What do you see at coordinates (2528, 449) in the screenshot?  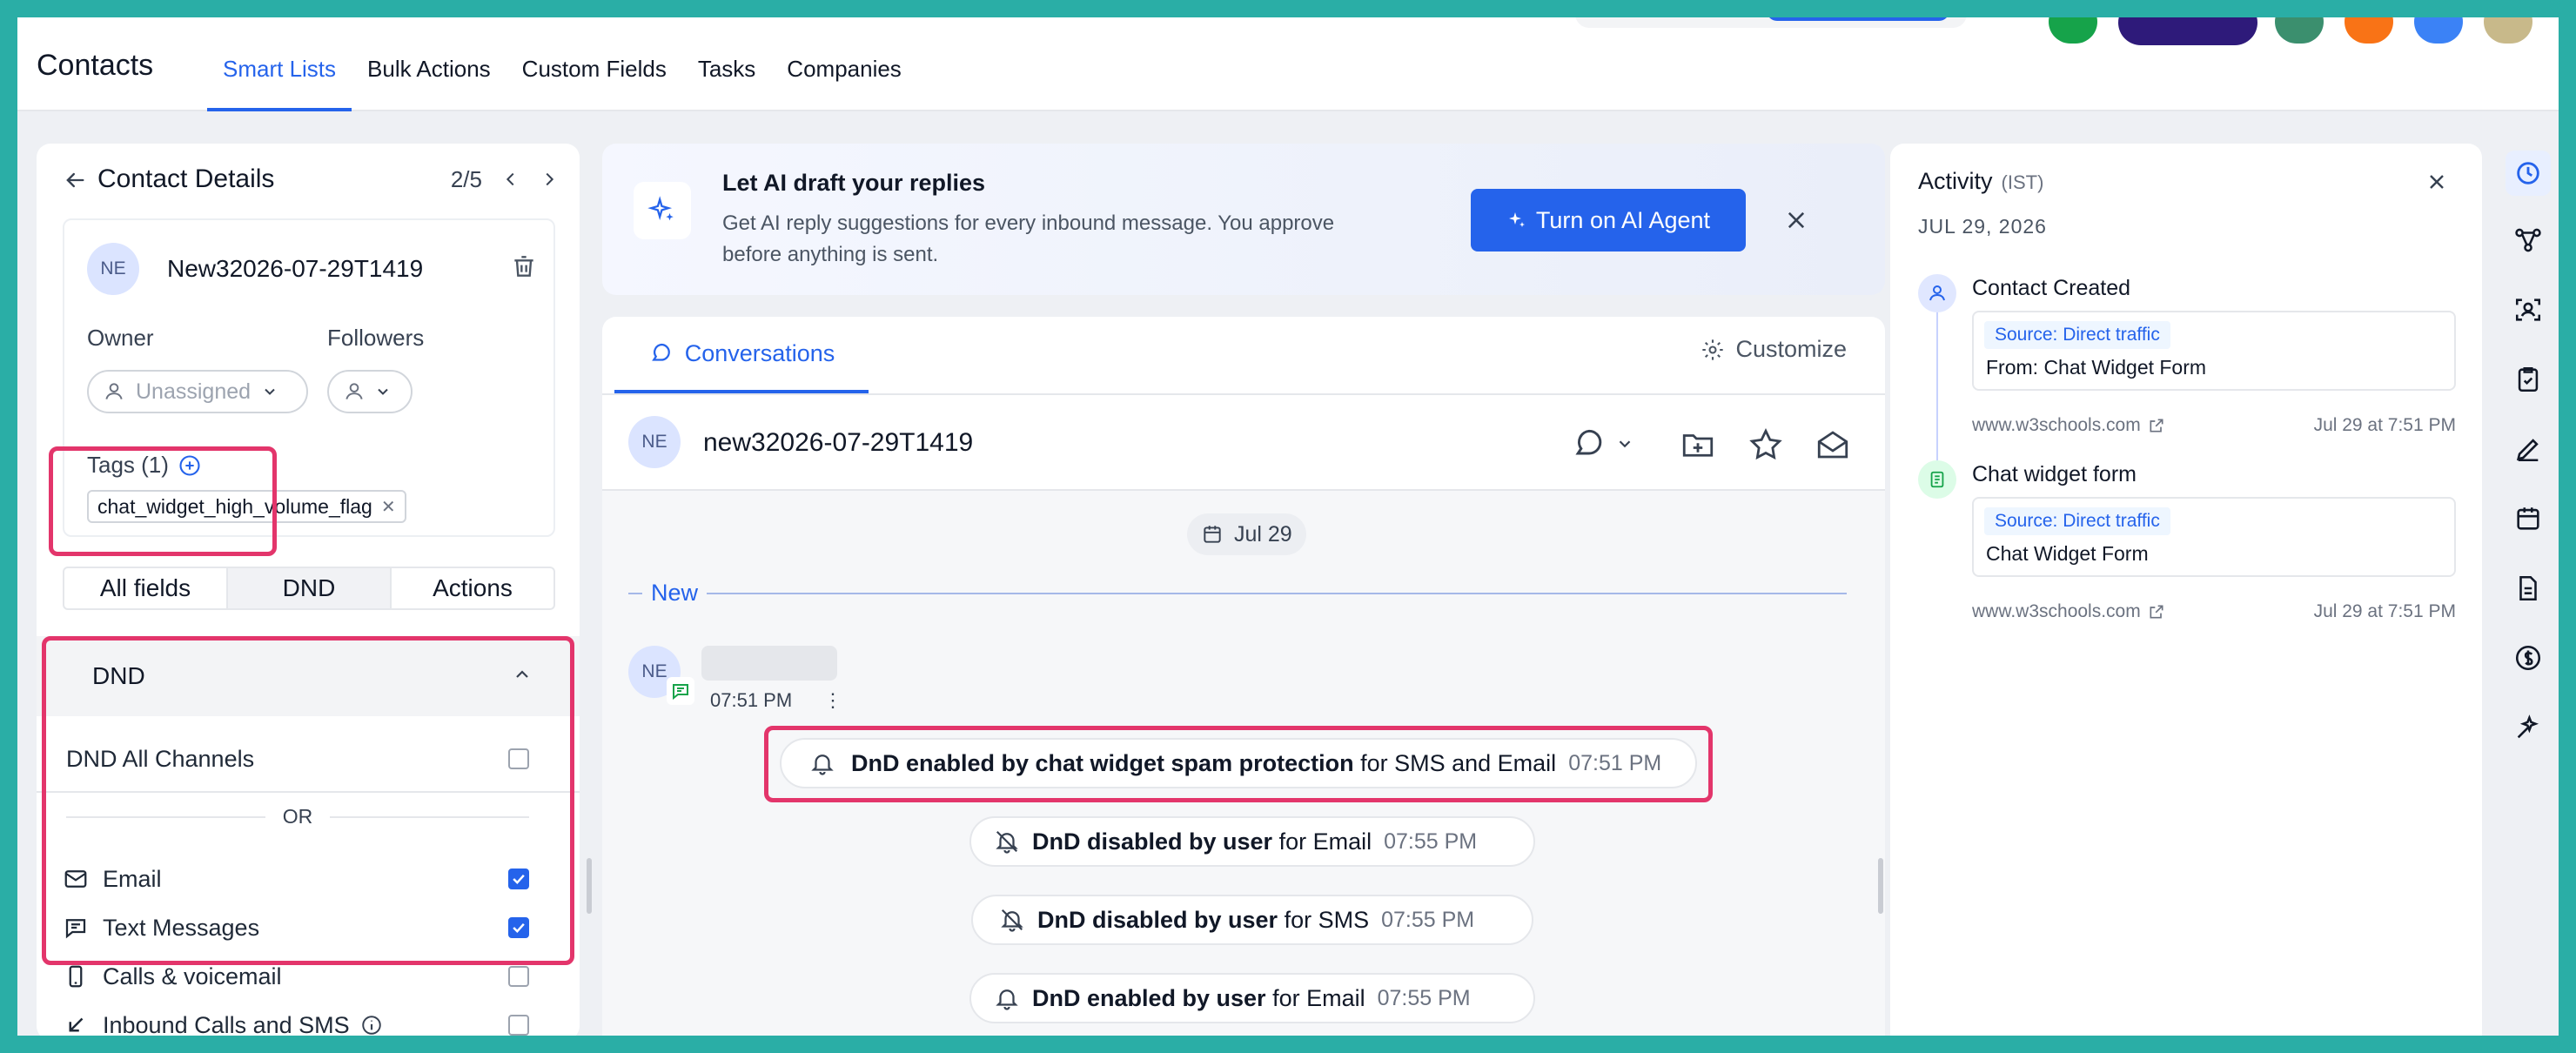 I see `pen-icon` at bounding box center [2528, 449].